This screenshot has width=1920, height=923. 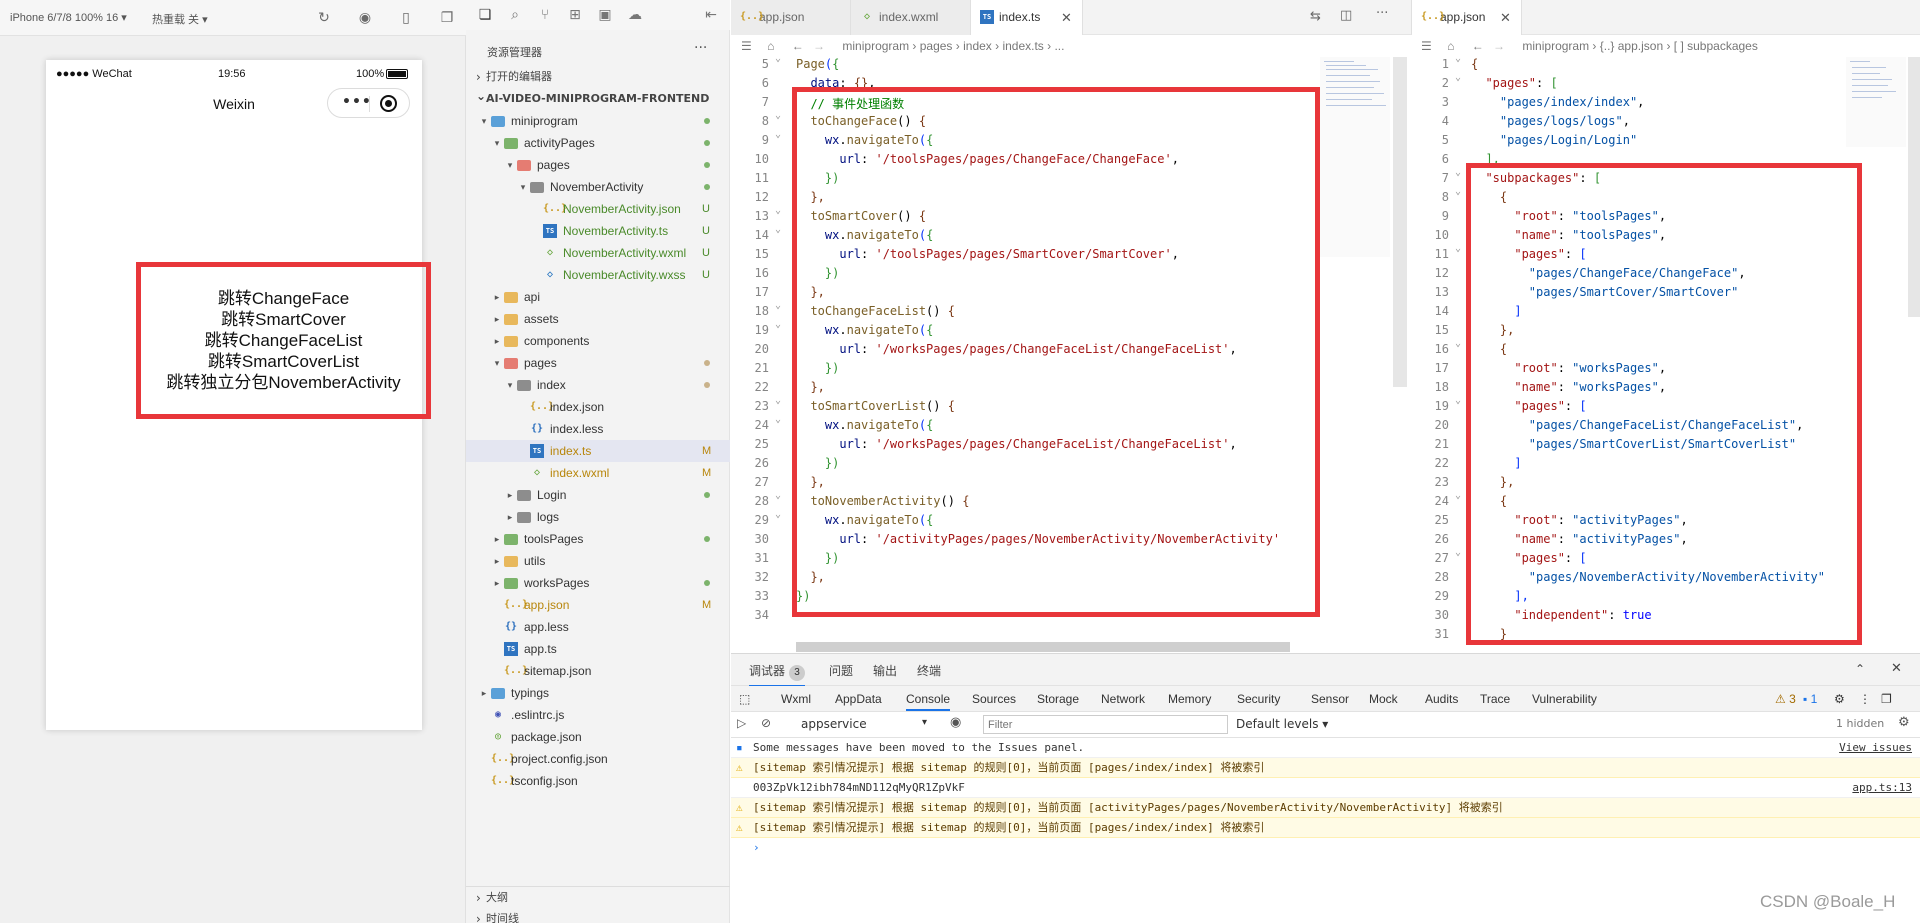 What do you see at coordinates (598, 77) in the screenshot?
I see `open-editors-section: 打开的编辑器` at bounding box center [598, 77].